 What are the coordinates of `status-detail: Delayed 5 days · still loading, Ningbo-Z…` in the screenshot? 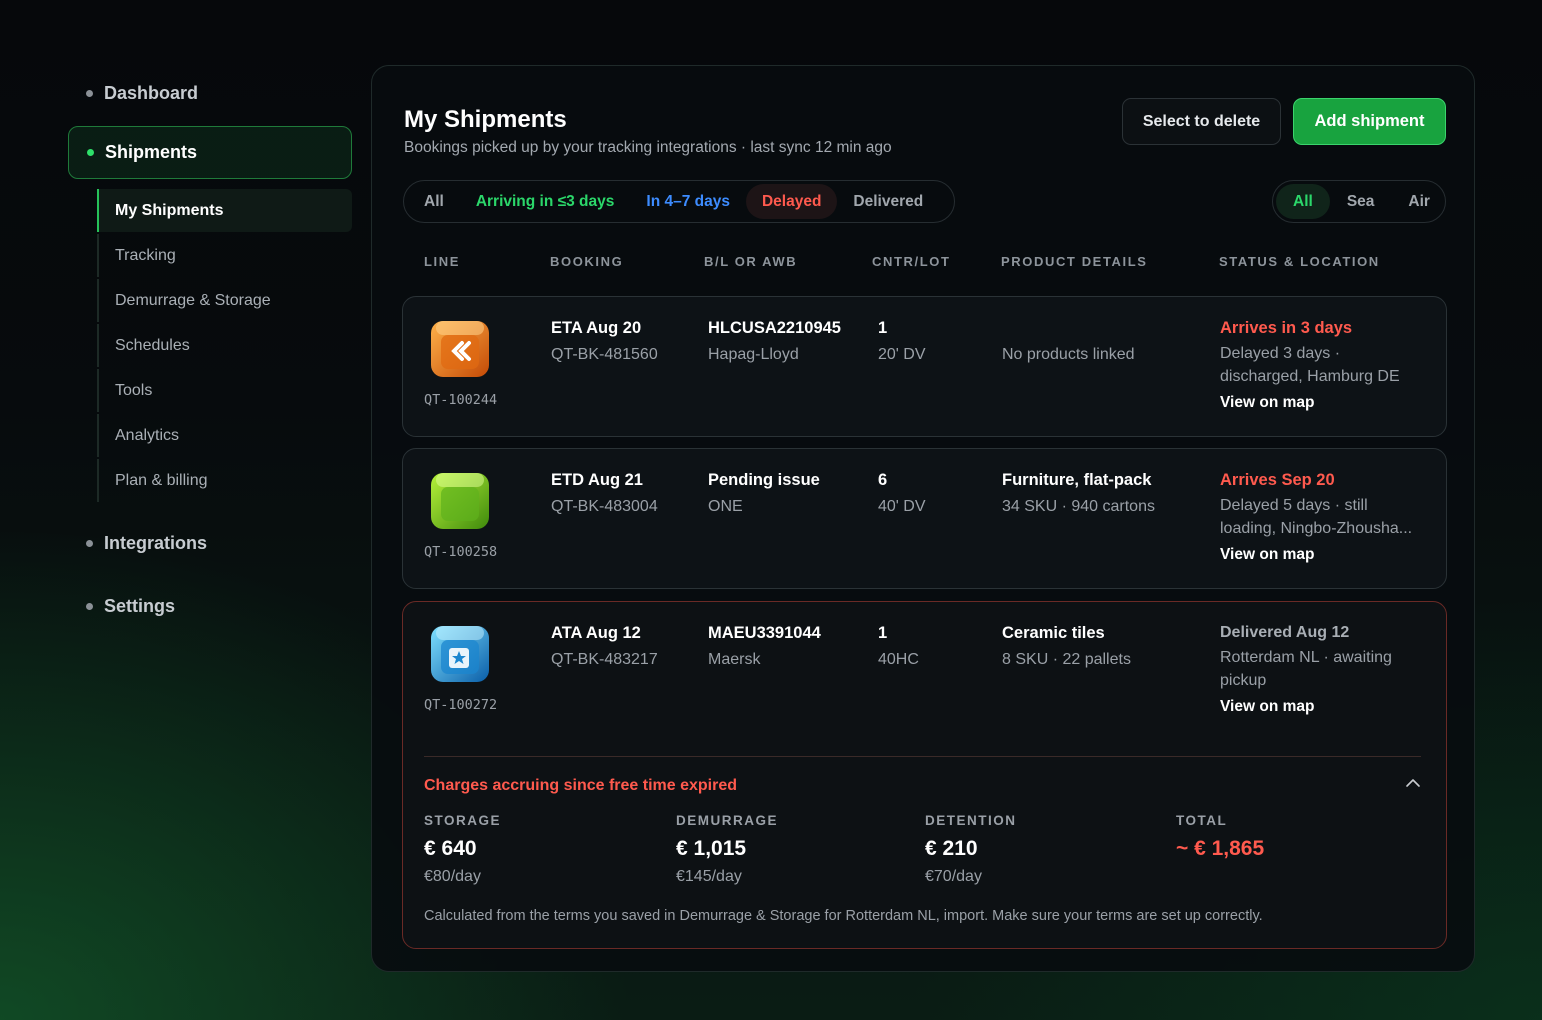 It's located at (1316, 517).